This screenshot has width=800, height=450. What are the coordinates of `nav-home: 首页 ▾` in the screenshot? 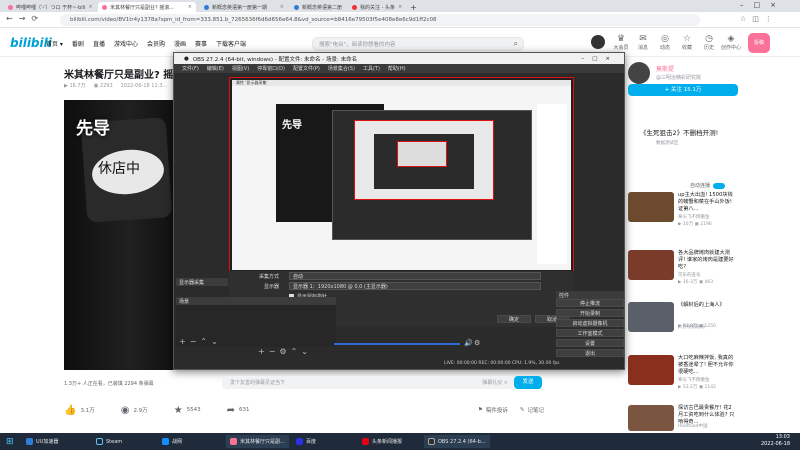 It's located at (54, 43).